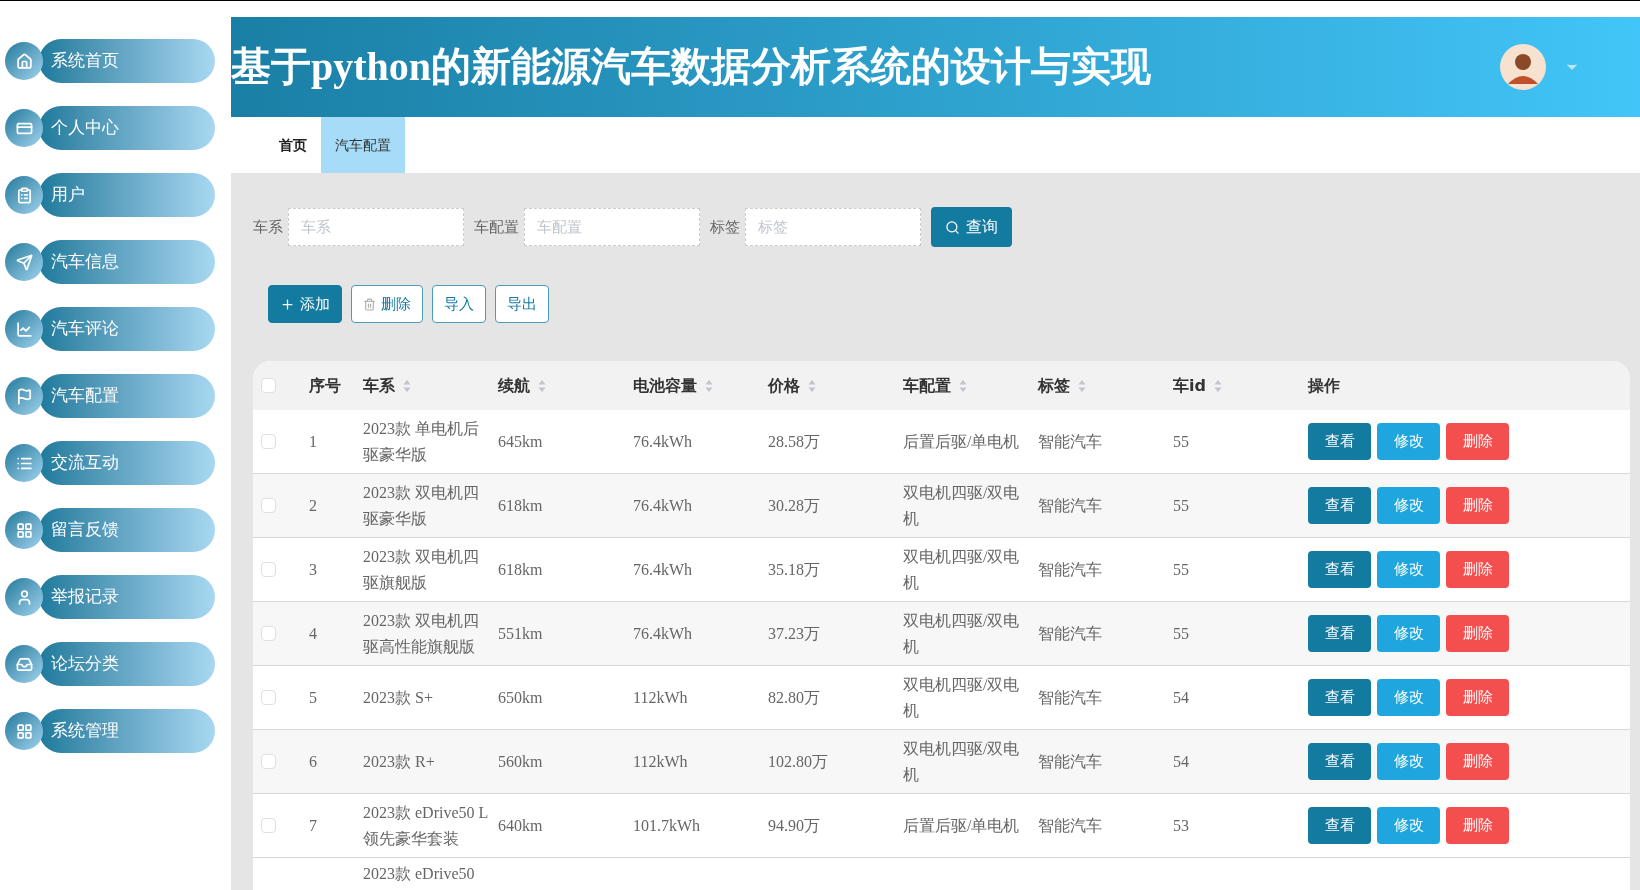 The image size is (1640, 890). Describe the element at coordinates (363, 145) in the screenshot. I see `tab: 汽车配置` at that location.